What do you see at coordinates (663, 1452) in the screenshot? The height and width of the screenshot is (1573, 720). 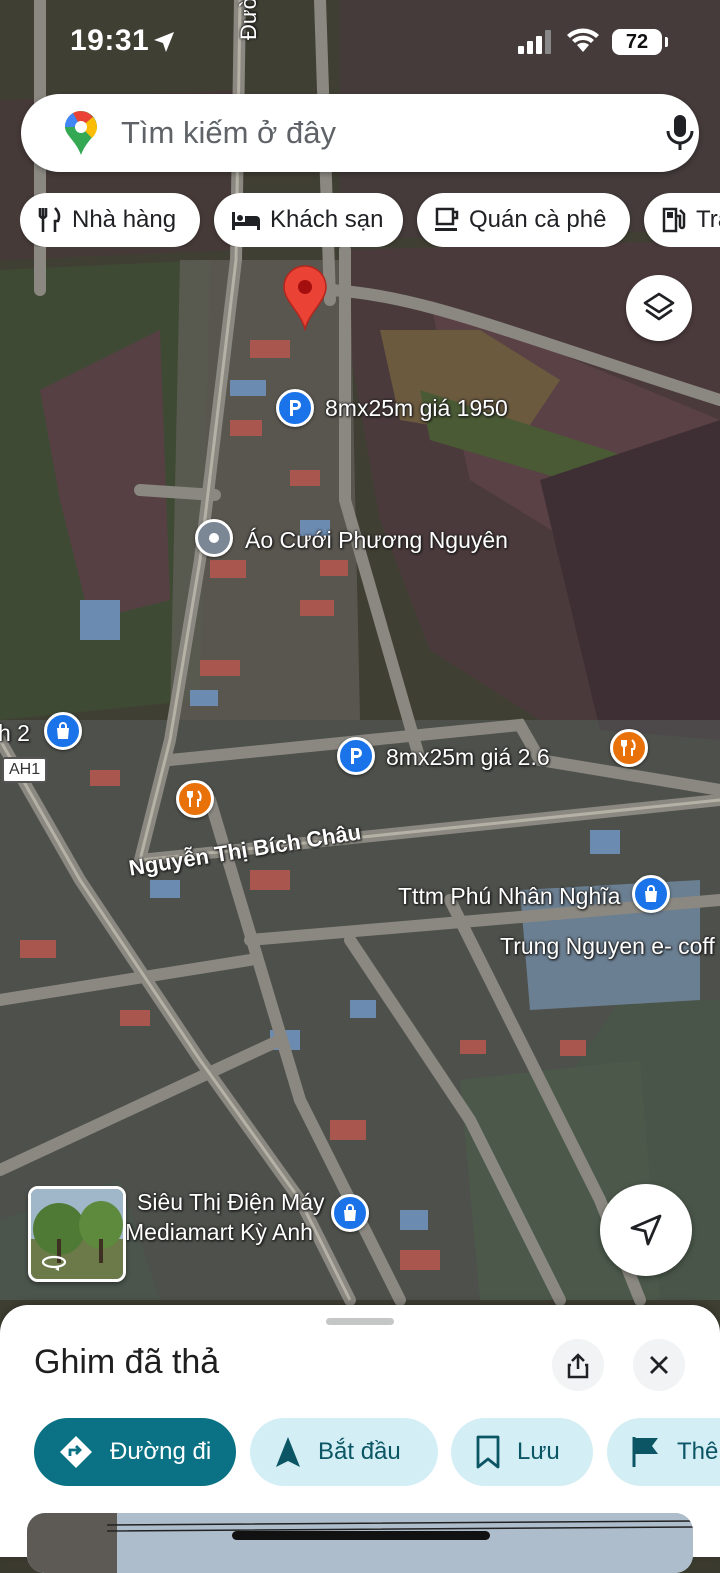 I see `more-button: Thêm` at bounding box center [663, 1452].